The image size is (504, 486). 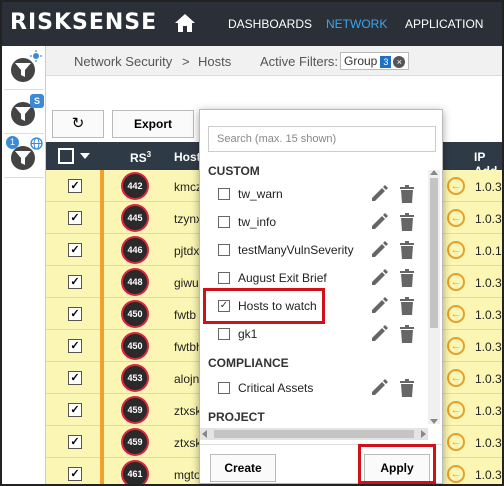 I want to click on item-checkbox-checked: ✓, so click(x=224, y=306).